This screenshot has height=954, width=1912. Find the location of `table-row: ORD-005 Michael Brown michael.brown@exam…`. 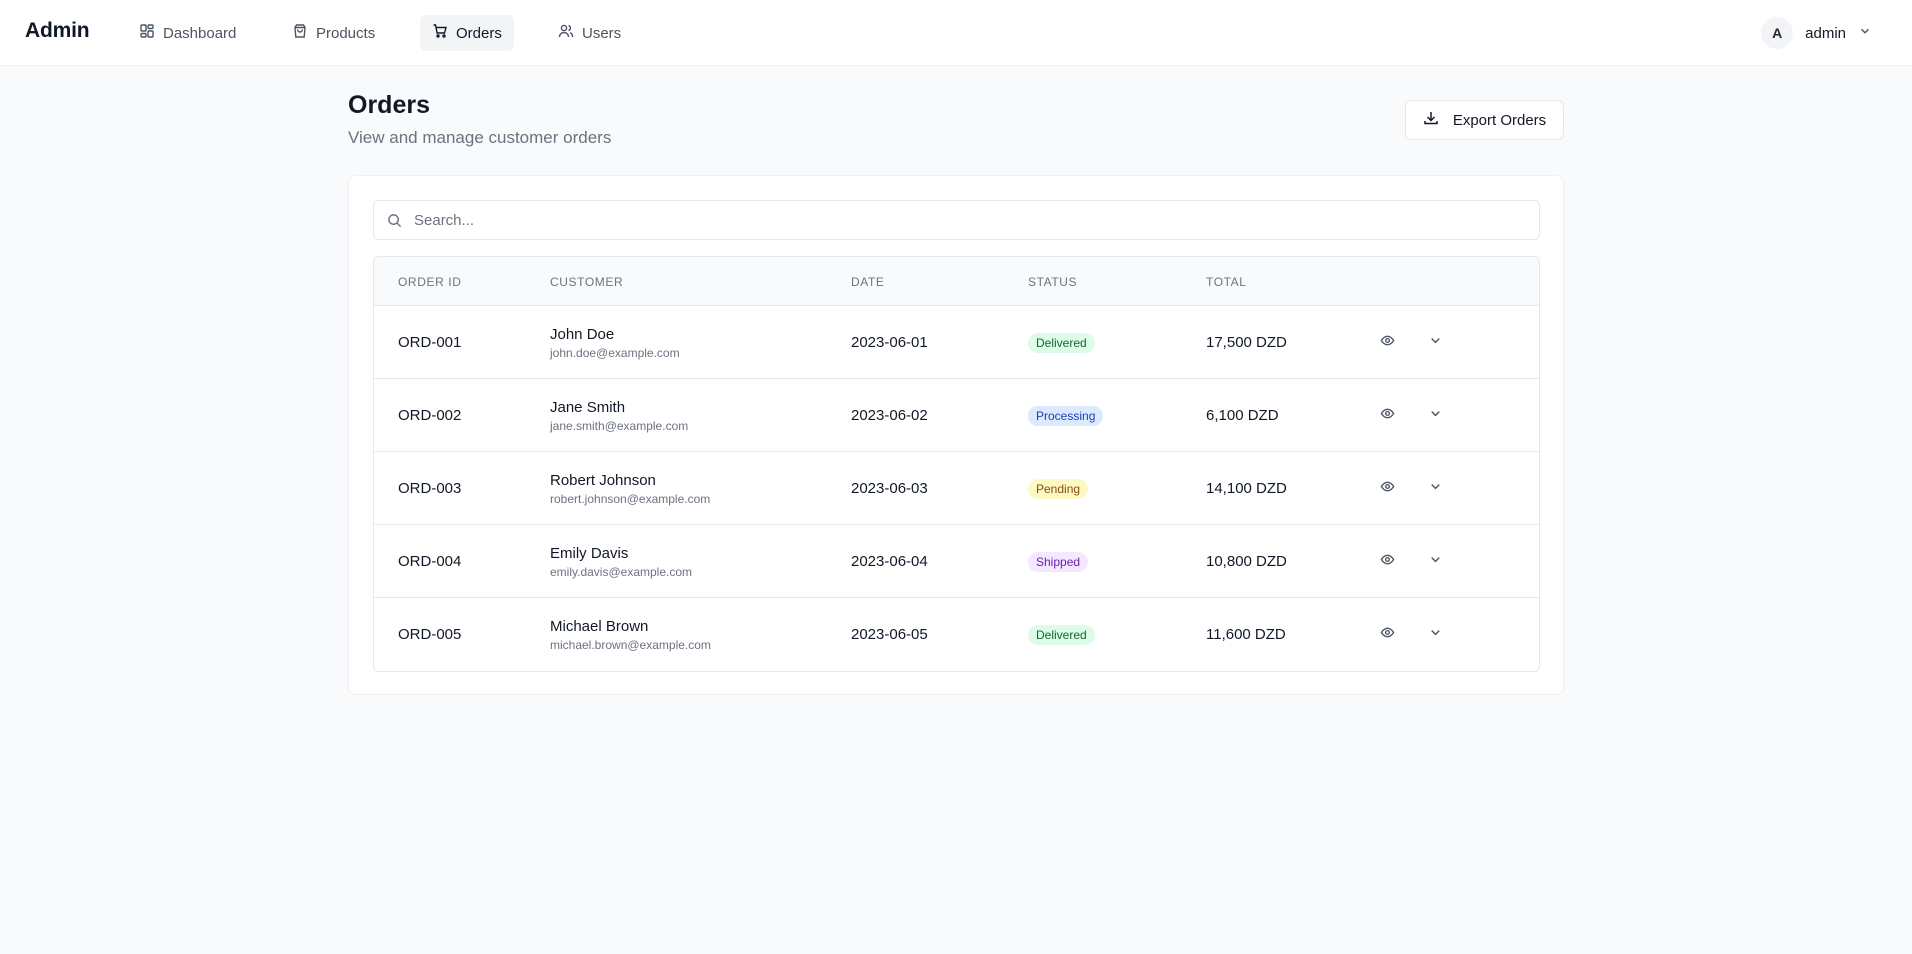

table-row: ORD-005 Michael Brown michael.brown@exam… is located at coordinates (956, 634).